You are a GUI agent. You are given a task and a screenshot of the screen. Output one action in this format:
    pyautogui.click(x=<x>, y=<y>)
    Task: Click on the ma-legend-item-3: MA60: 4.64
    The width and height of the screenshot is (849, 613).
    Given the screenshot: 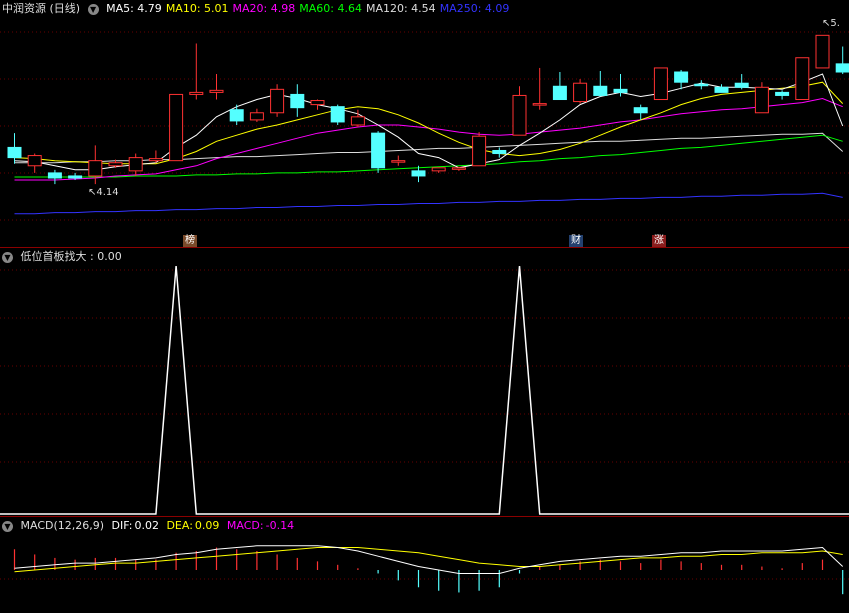 What is the action you would take?
    pyautogui.click(x=330, y=8)
    